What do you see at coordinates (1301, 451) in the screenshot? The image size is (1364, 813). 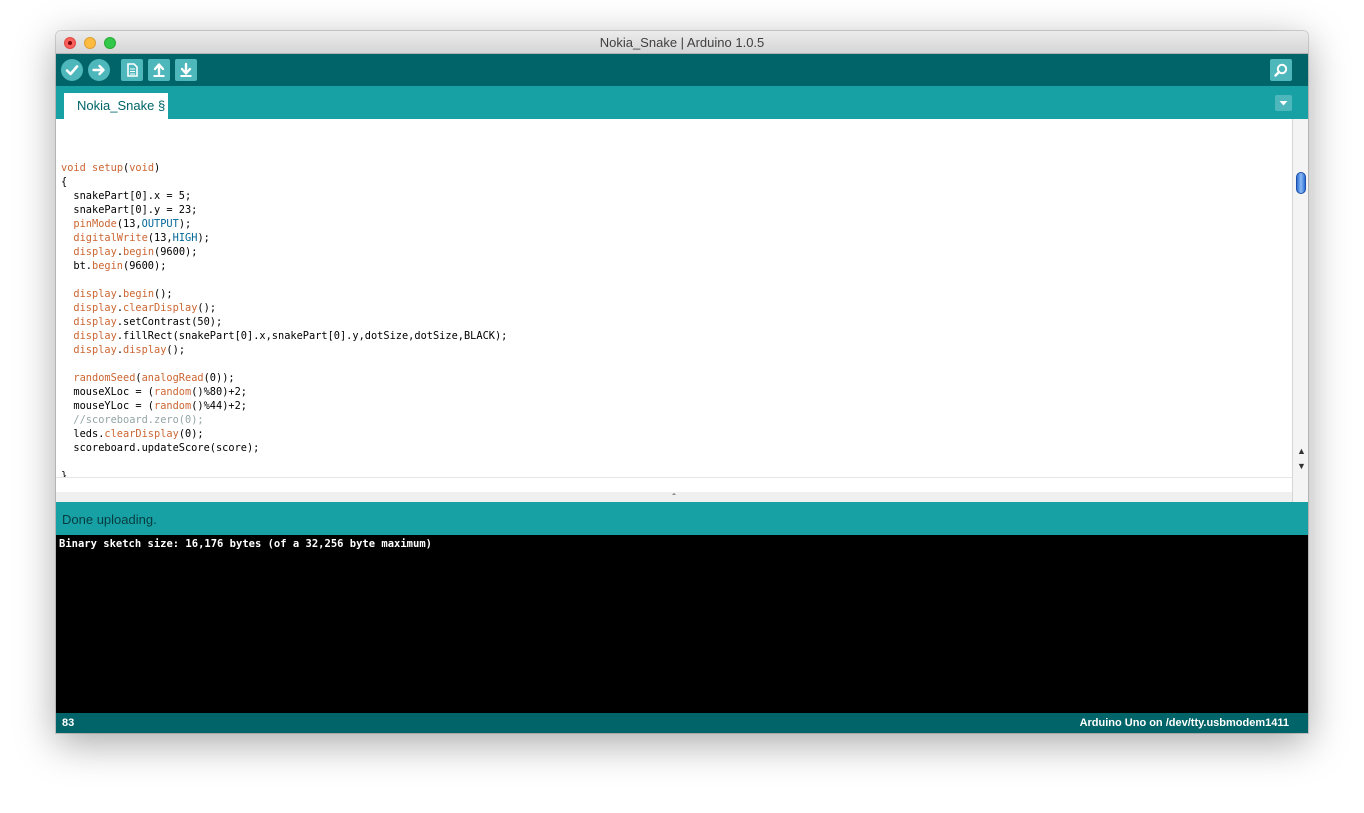 I see `scroll-up-arrow-icon: ▲` at bounding box center [1301, 451].